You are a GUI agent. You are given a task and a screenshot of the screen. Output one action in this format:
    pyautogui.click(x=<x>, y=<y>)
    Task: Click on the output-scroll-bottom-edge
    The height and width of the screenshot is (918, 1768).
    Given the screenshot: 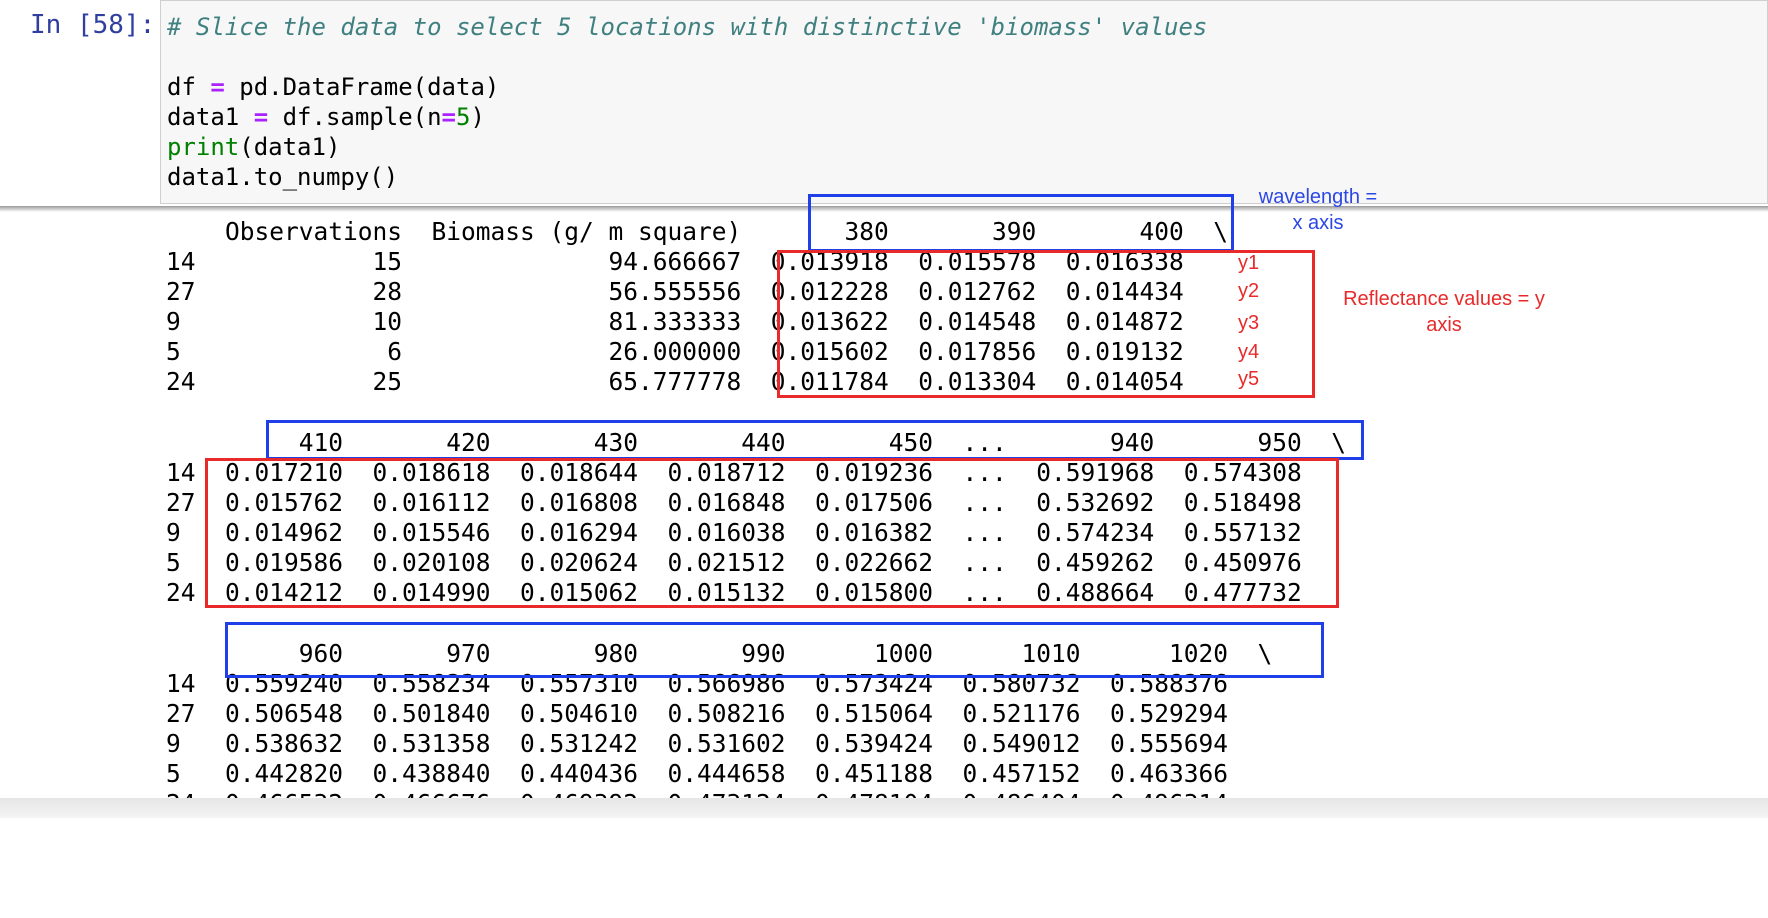 What is the action you would take?
    pyautogui.click(x=884, y=808)
    